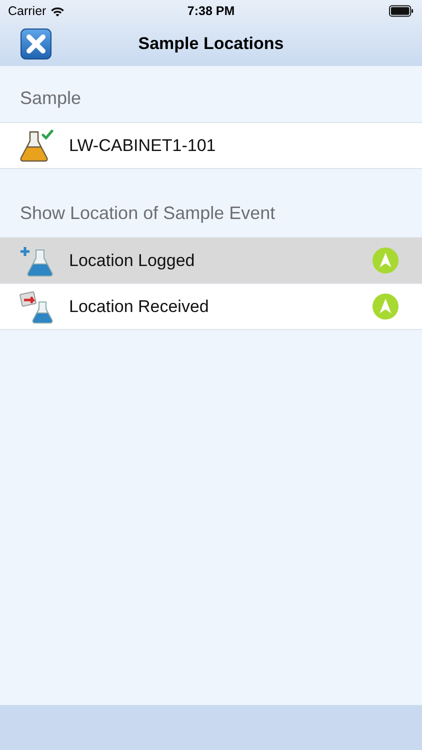 The image size is (422, 750). I want to click on list-row: LW-CABINET1-101, so click(211, 146).